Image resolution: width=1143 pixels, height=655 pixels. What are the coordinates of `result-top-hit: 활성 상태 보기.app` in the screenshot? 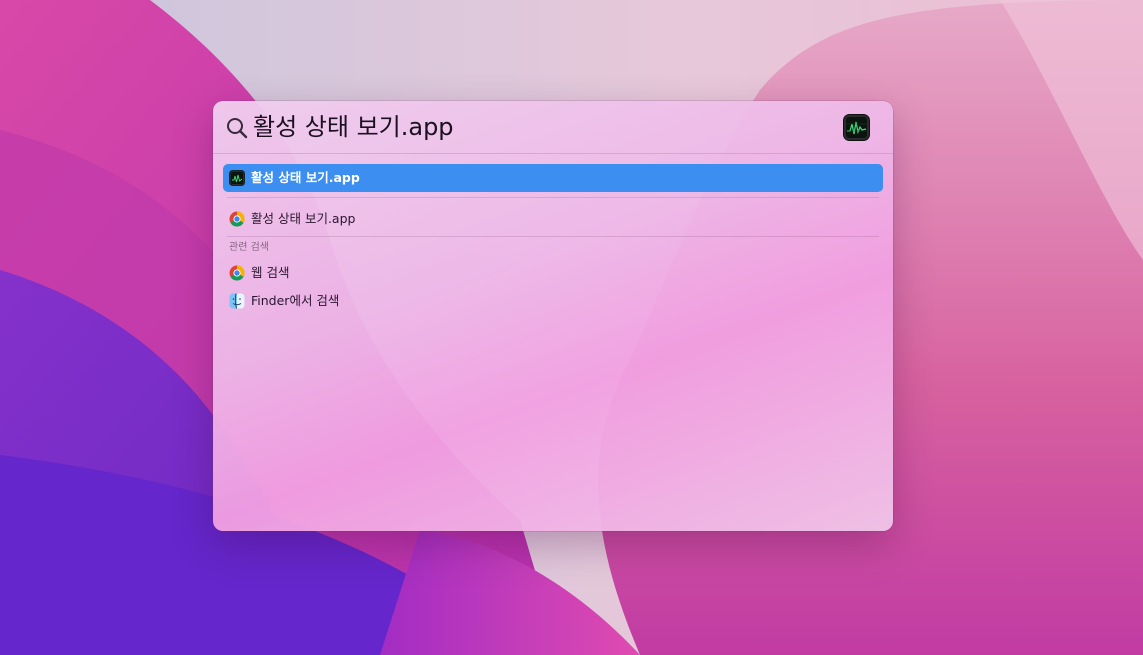 It's located at (553, 178).